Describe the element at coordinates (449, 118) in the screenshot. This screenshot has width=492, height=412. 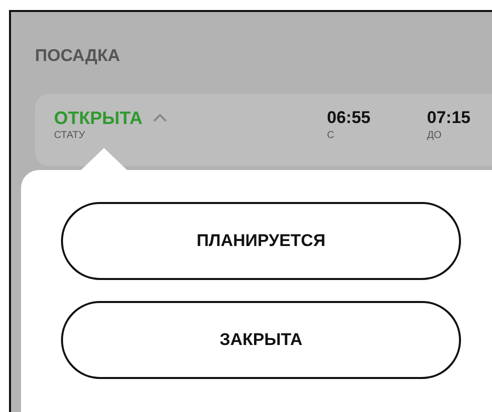
I see `time-value: 07:15` at that location.